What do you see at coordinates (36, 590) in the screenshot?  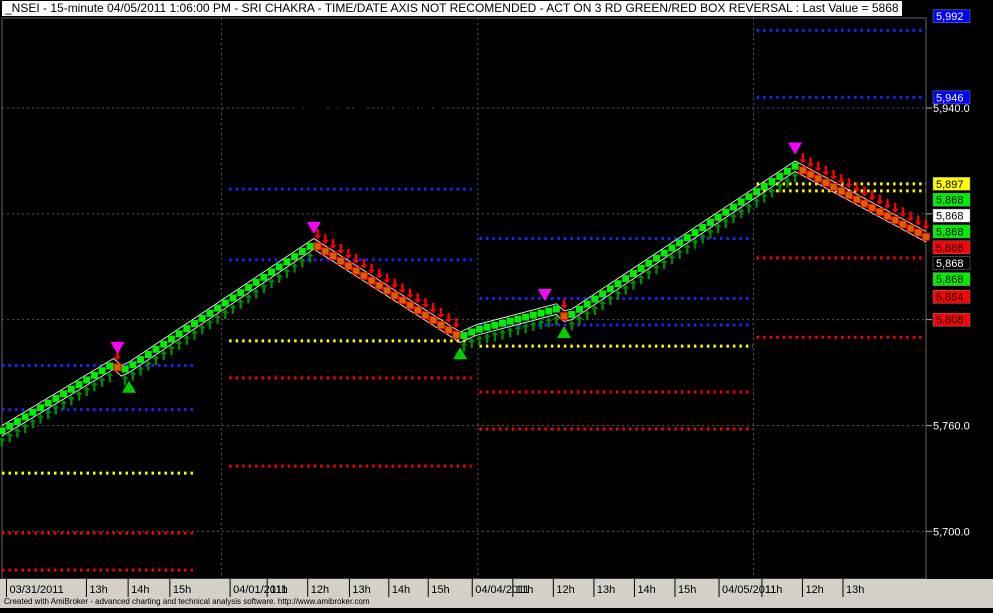 I see `x-tick-label: 03/31/2011` at bounding box center [36, 590].